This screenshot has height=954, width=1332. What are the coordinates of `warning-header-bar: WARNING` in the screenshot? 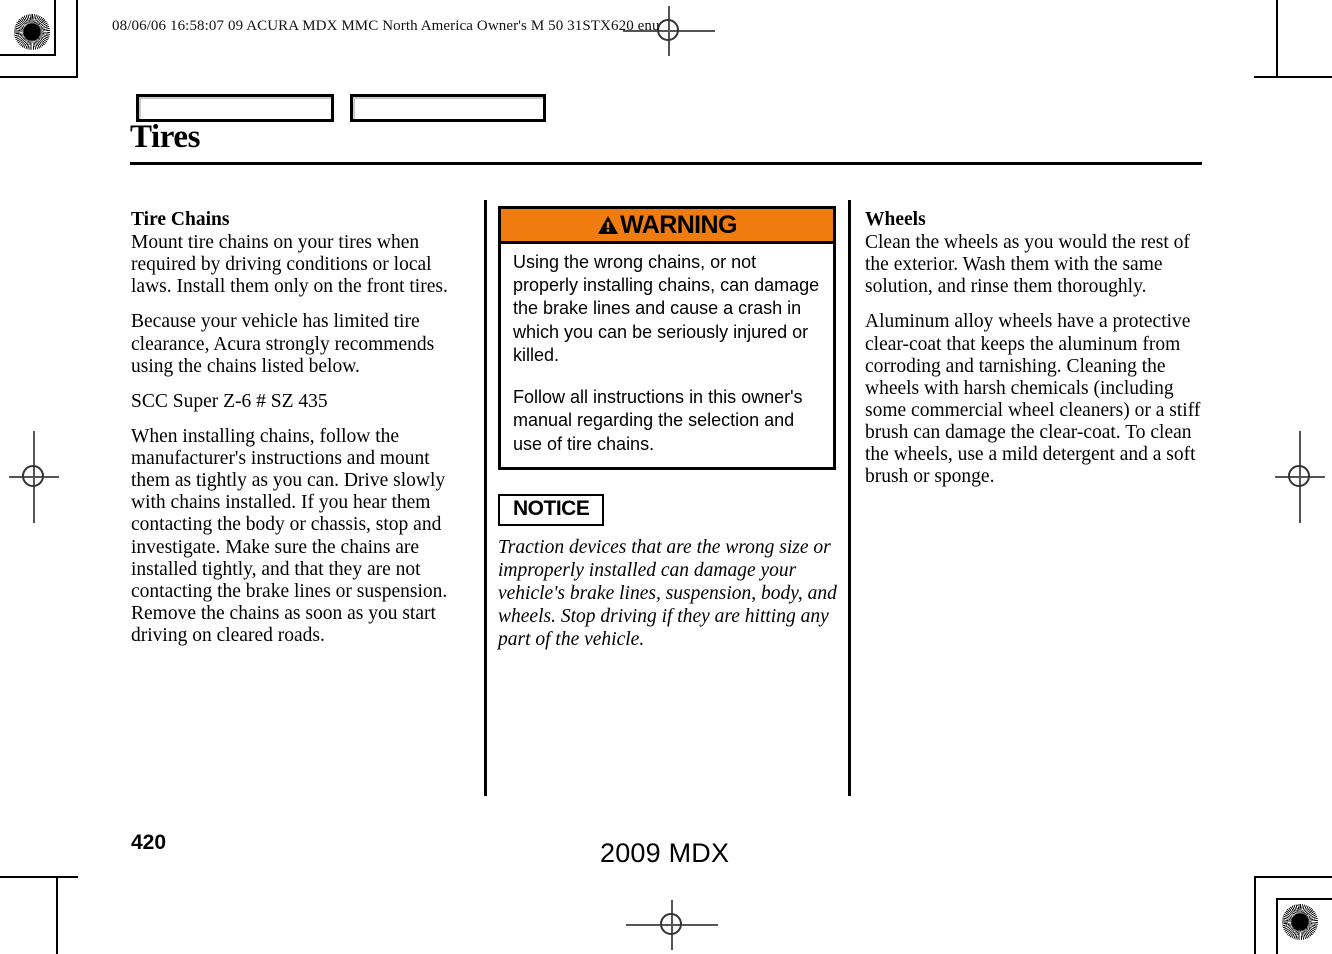 It's located at (667, 226).